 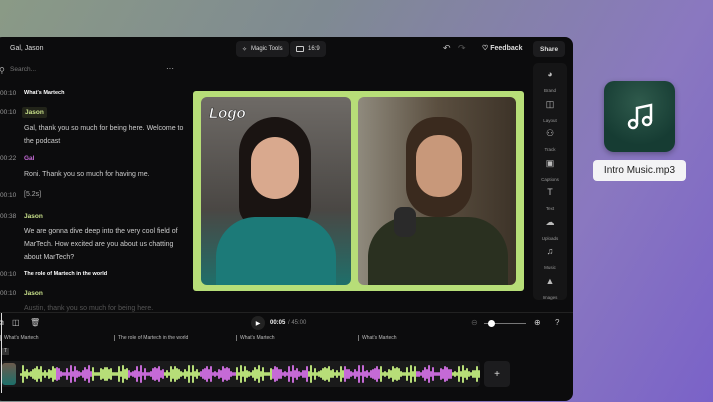 I want to click on aspect-ratio-button: 16:9, so click(x=308, y=49).